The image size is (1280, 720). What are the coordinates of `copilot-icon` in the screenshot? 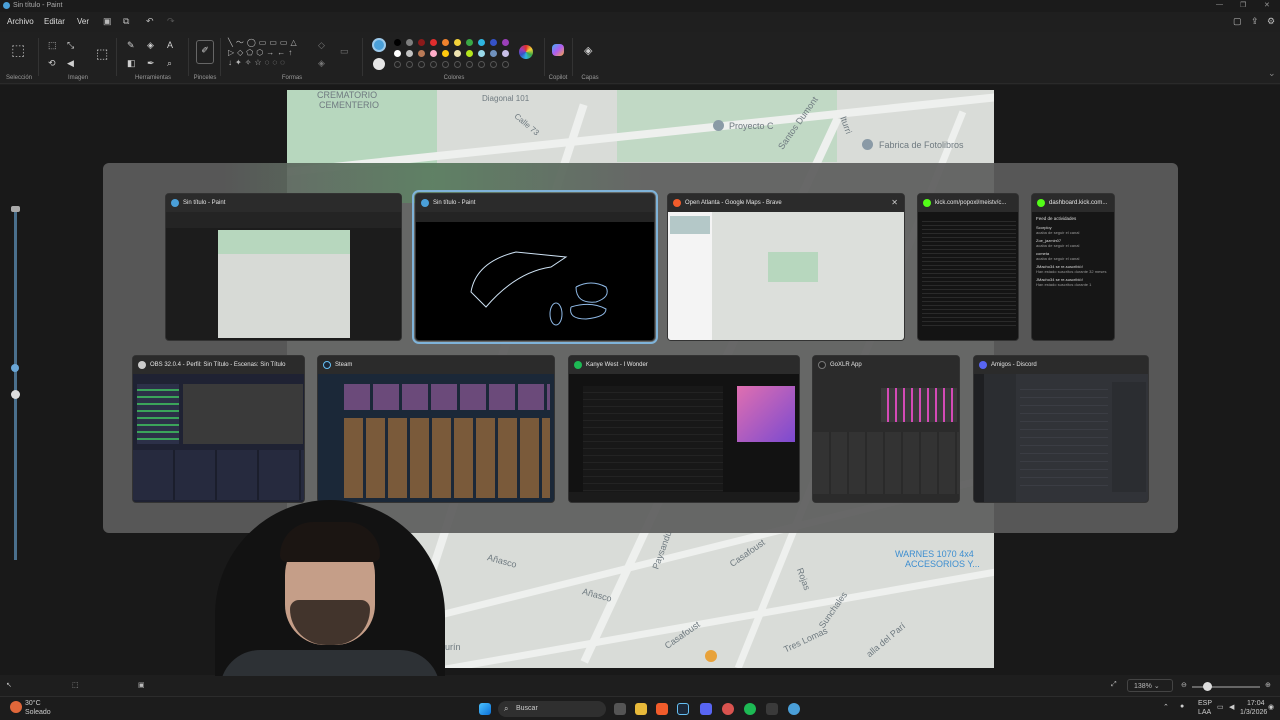 It's located at (558, 50).